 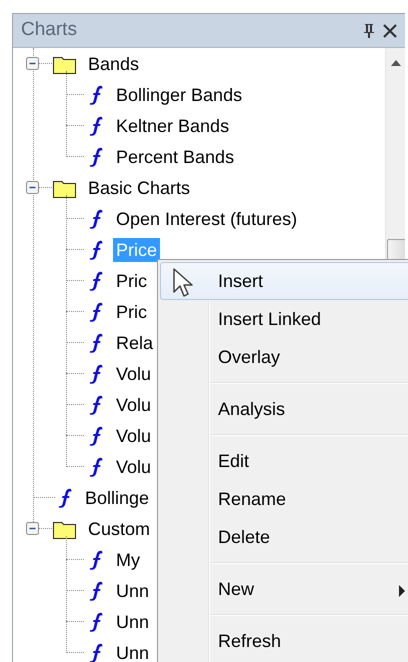 I want to click on tree-item: Open Interest (futures), so click(x=206, y=218).